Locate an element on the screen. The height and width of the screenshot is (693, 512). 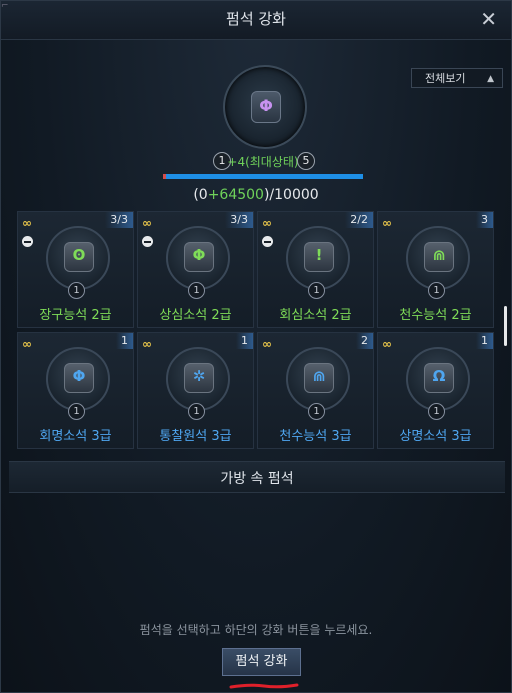
enhance-button: 펌석 강화 is located at coordinates (261, 662).